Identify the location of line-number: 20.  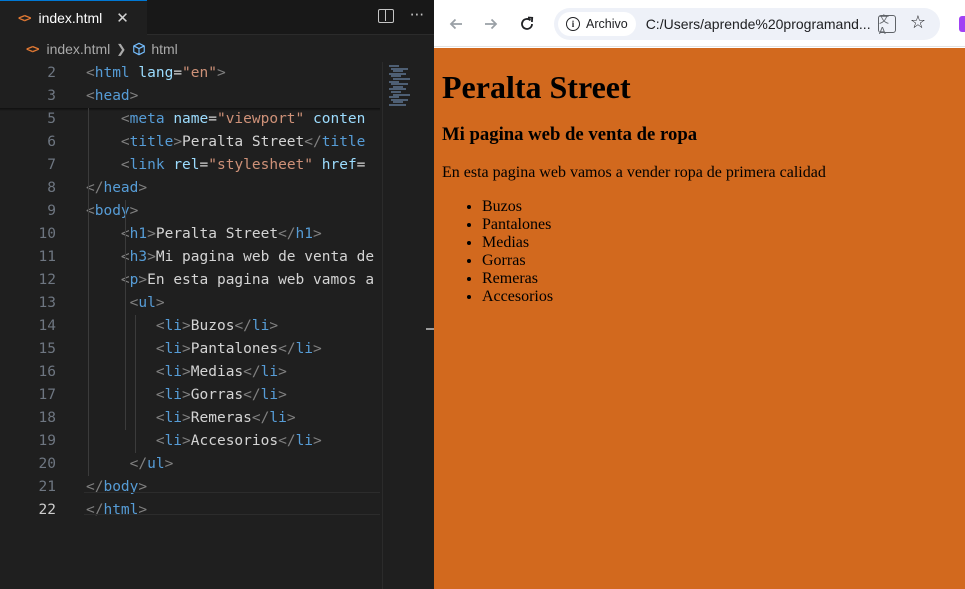
(47, 464).